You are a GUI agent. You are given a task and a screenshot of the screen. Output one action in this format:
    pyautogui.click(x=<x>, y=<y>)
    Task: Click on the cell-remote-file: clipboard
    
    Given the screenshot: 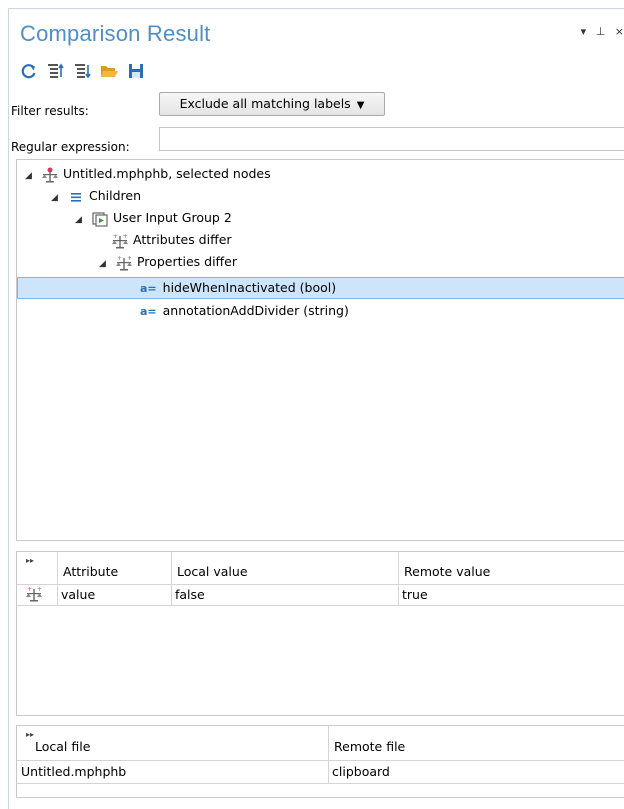 What is the action you would take?
    pyautogui.click(x=361, y=771)
    